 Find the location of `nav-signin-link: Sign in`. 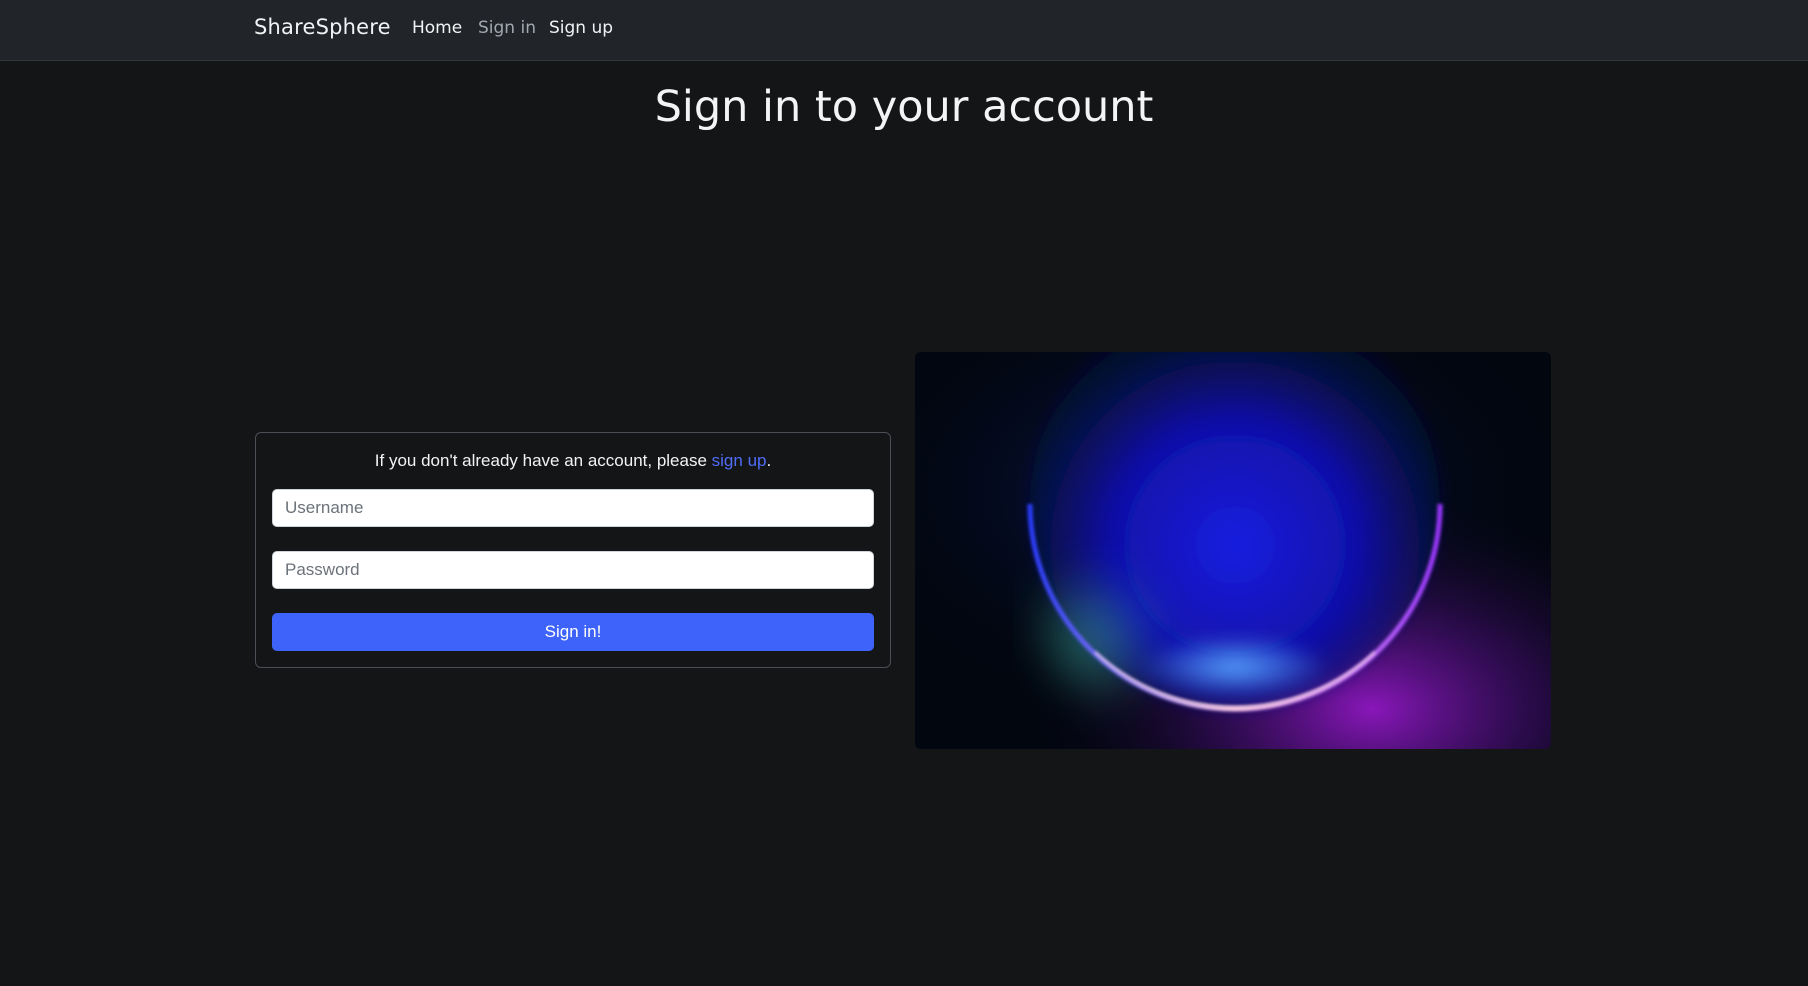

nav-signin-link: Sign in is located at coordinates (507, 28).